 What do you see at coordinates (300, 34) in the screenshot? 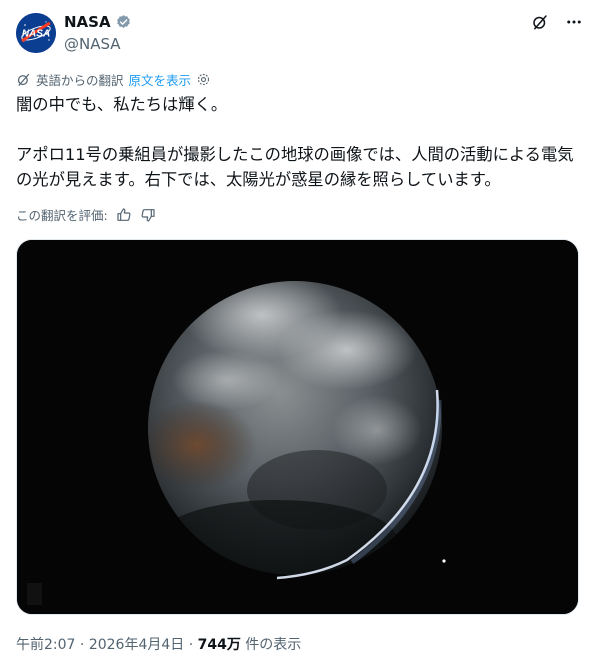
I see `tweet-header: NASA NASA @NASA` at bounding box center [300, 34].